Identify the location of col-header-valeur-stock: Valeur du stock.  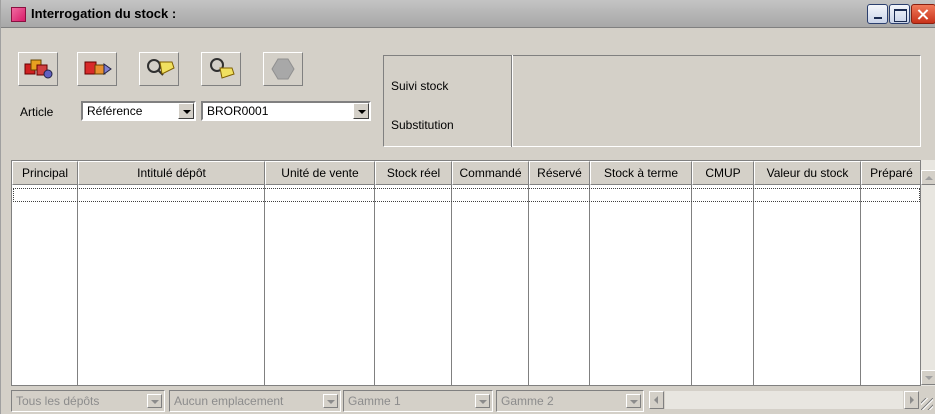
(807, 173).